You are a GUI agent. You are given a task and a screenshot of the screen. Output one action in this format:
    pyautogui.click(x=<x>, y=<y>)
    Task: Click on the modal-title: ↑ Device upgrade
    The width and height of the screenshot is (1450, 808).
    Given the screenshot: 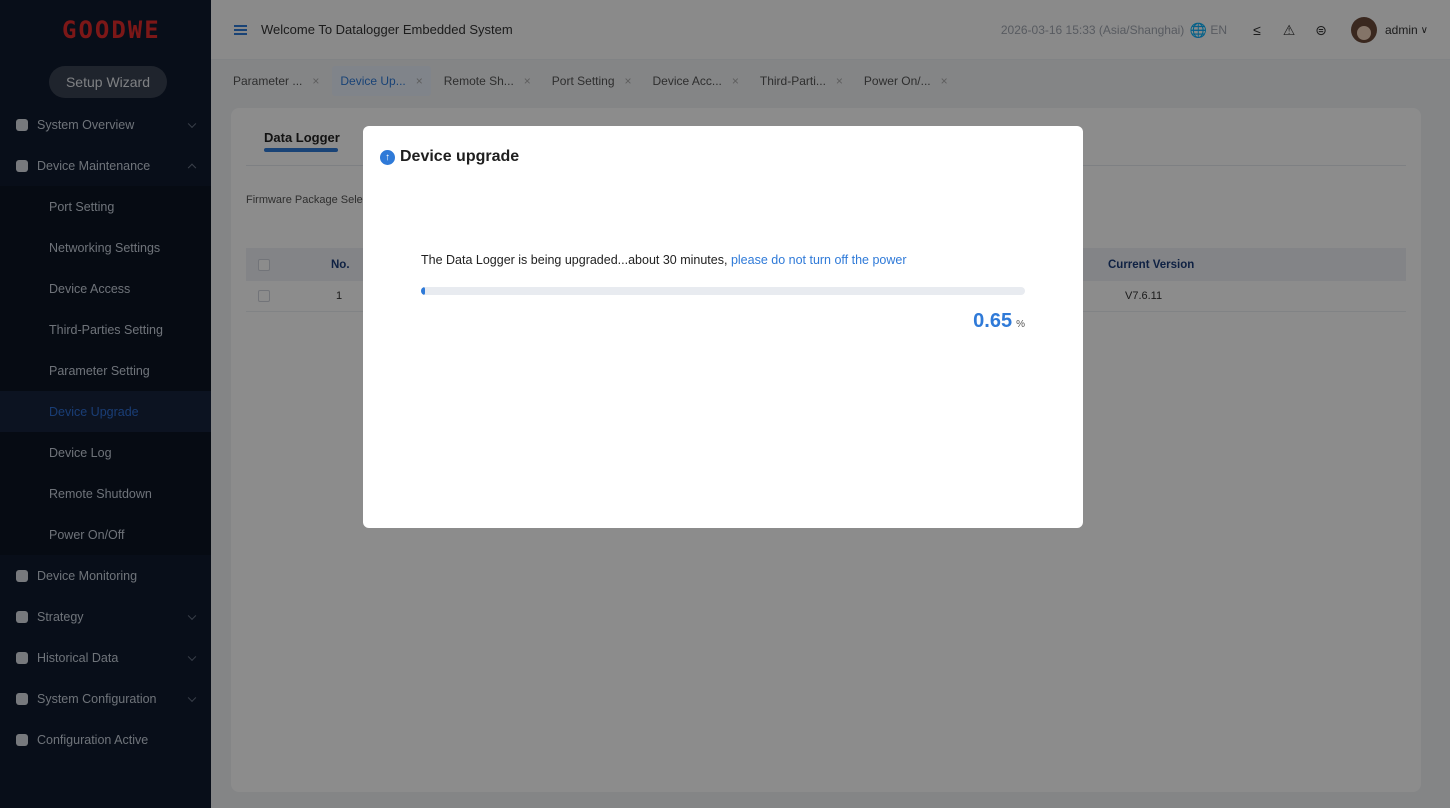 What is the action you would take?
    pyautogui.click(x=449, y=157)
    